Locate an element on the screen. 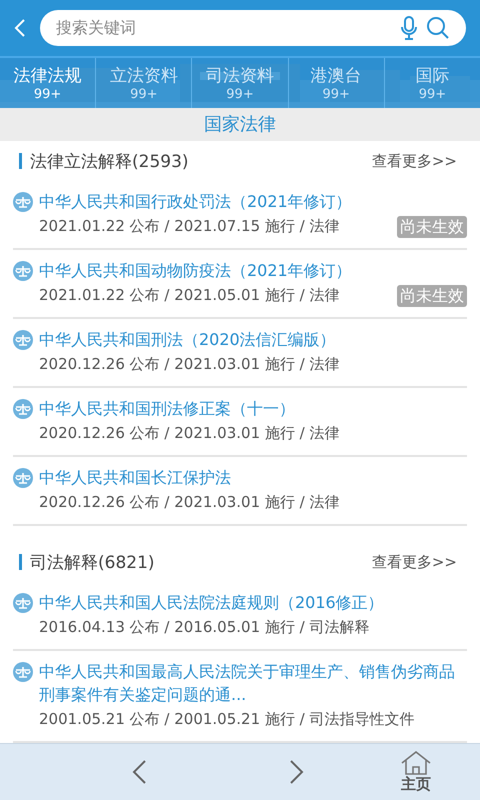 This screenshot has width=480, height=800. category-tab: 法律法规 99+ is located at coordinates (48, 83).